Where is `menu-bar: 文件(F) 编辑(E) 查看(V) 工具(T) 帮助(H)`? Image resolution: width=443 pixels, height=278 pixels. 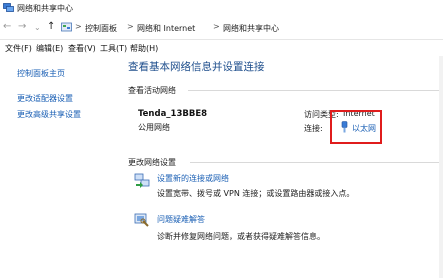
menu-bar: 文件(F) 编辑(E) 查看(V) 工具(T) 帮助(H) is located at coordinates (221, 48).